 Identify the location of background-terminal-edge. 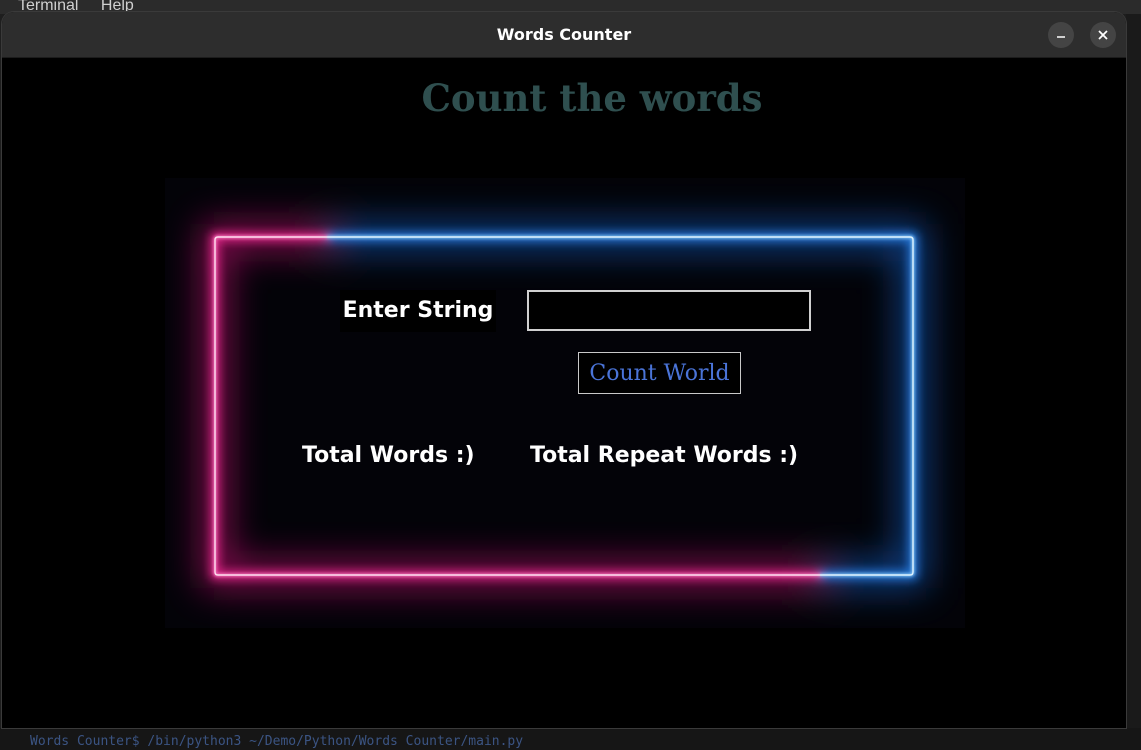
(1133, 371).